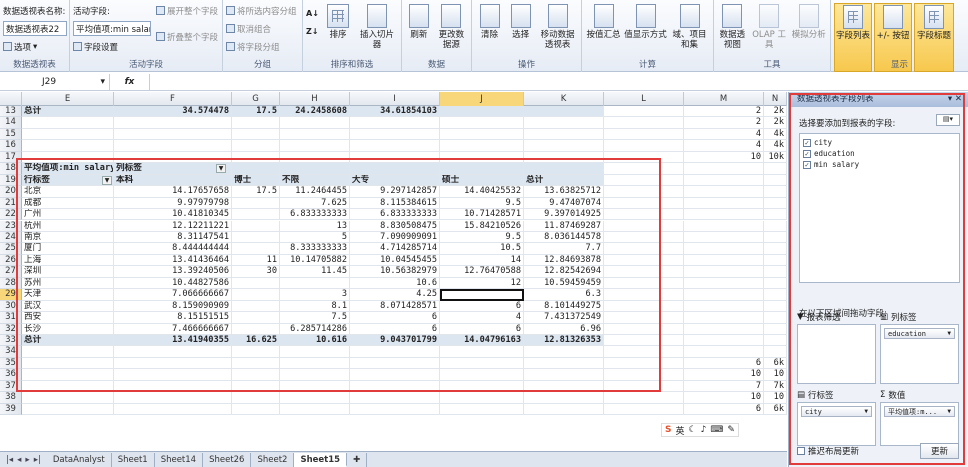  What do you see at coordinates (724, 283) in the screenshot?
I see `cell-m28` at bounding box center [724, 283].